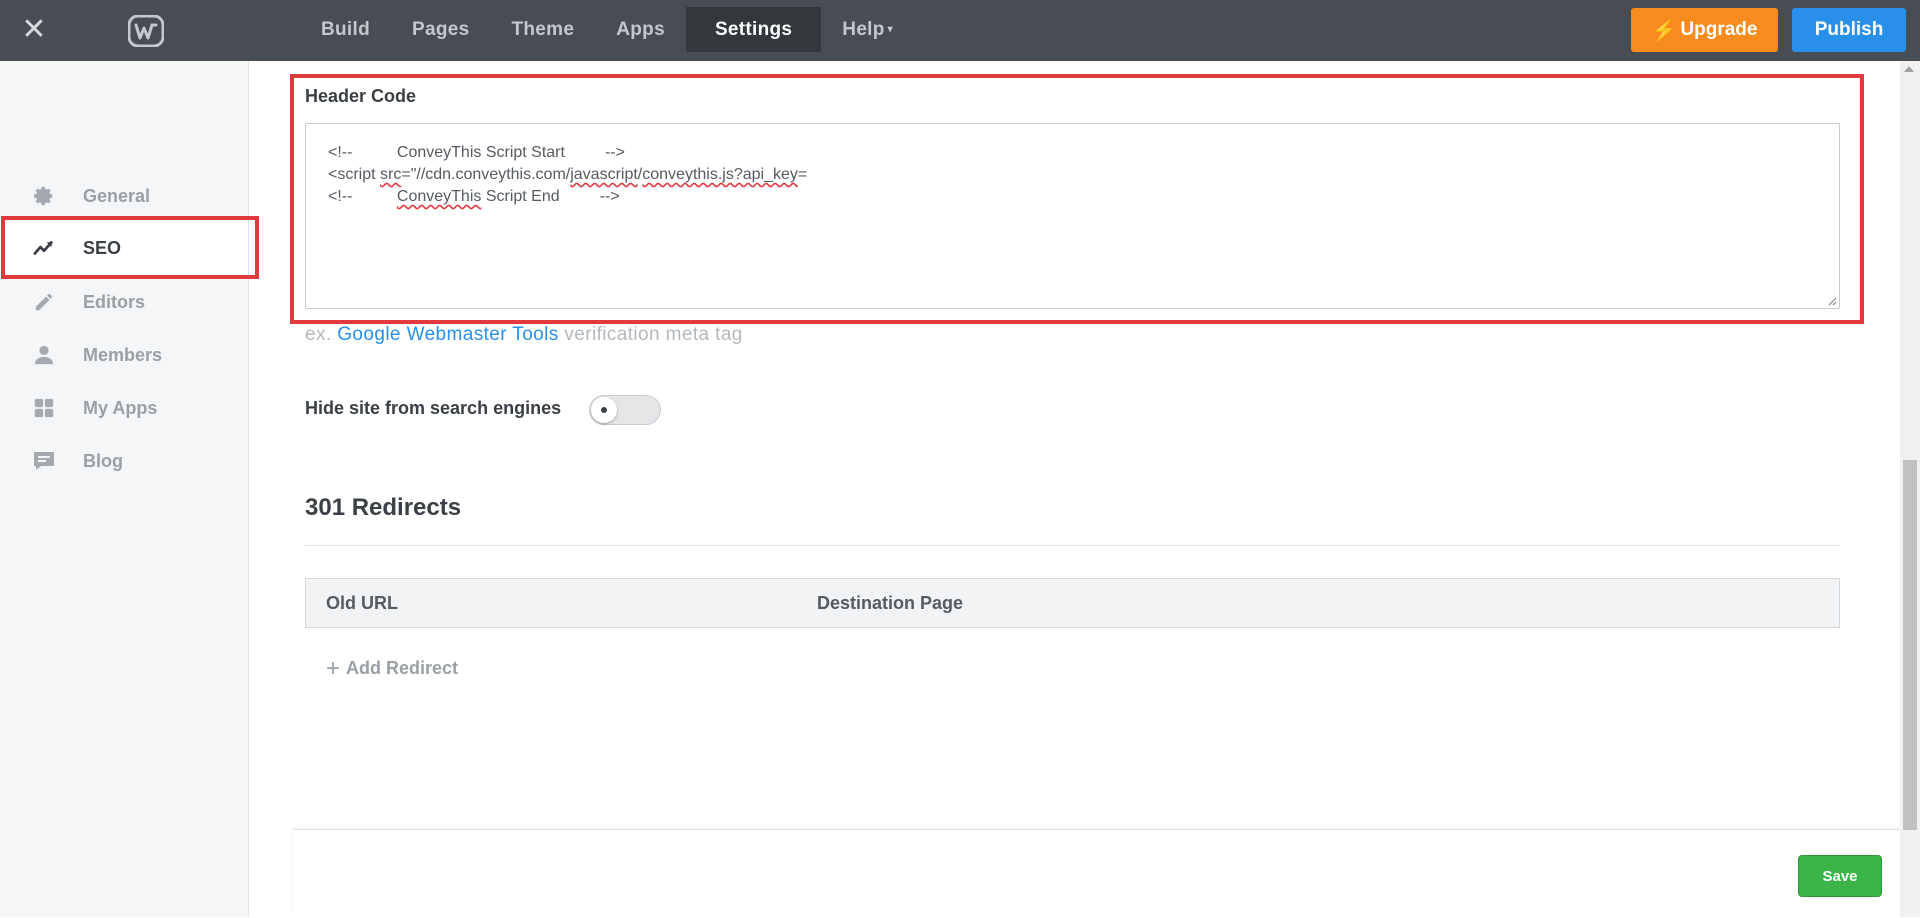 The image size is (1920, 918). I want to click on sidebar-item-my-apps: My Apps, so click(124, 408).